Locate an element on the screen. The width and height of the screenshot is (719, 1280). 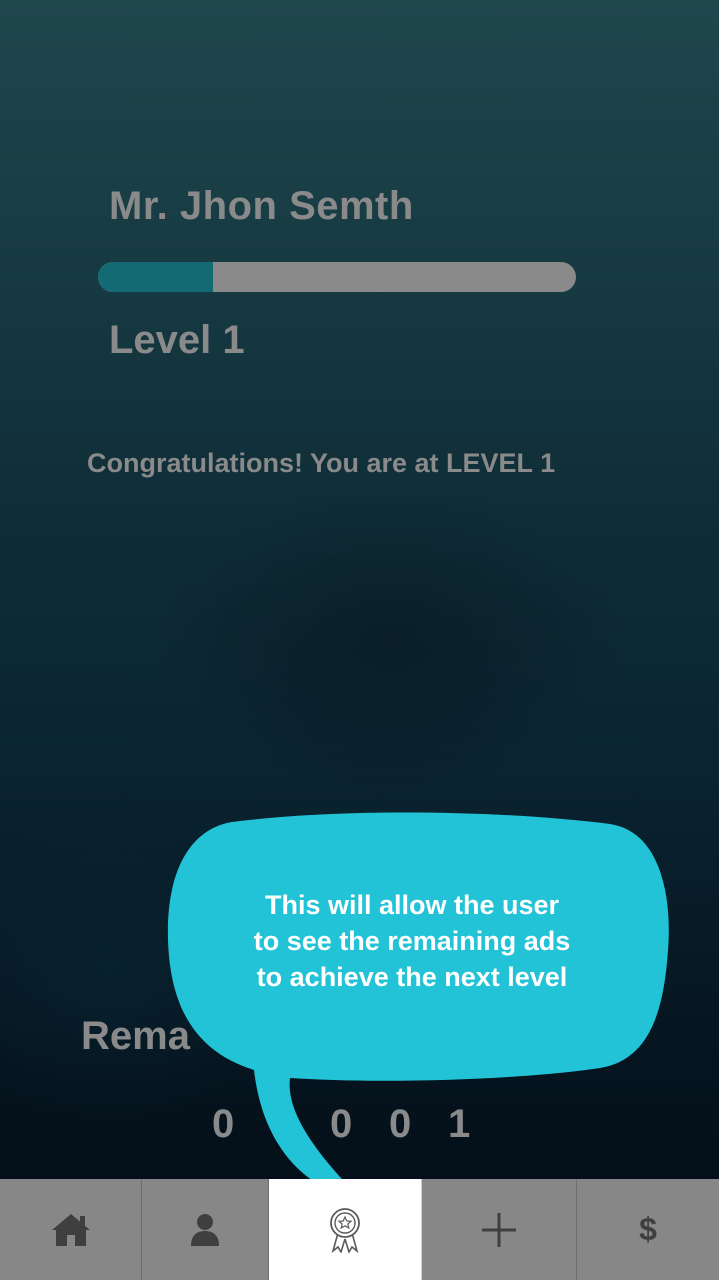
dollar-icon: $ is located at coordinates (648, 1229).